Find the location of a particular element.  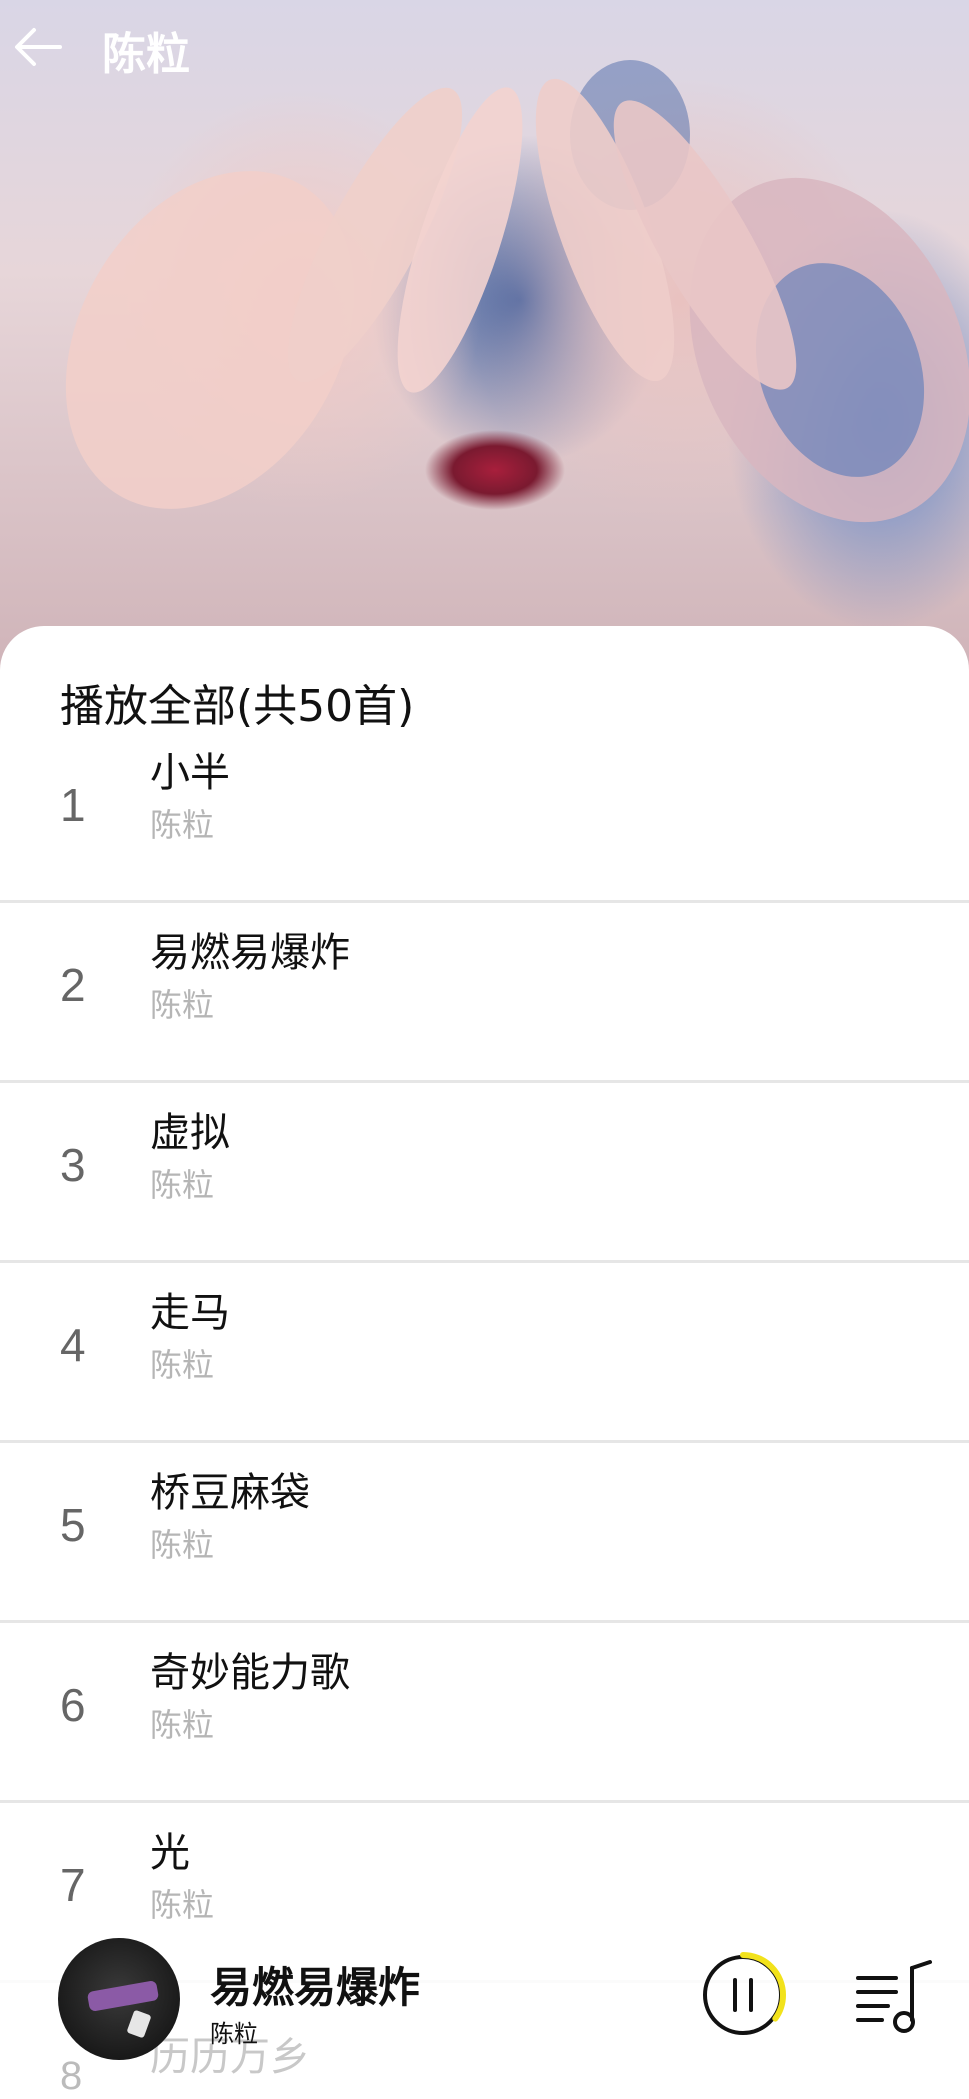

song-index: 1 is located at coordinates (73, 805).